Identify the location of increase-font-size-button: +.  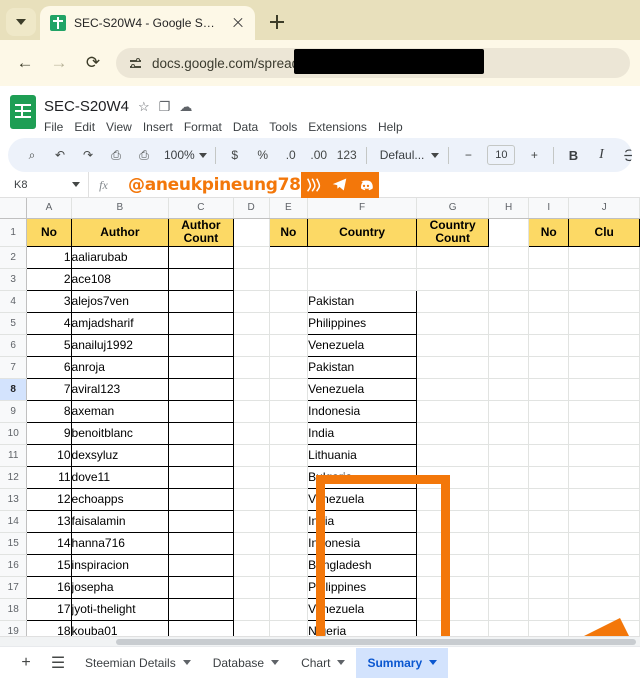
(534, 155).